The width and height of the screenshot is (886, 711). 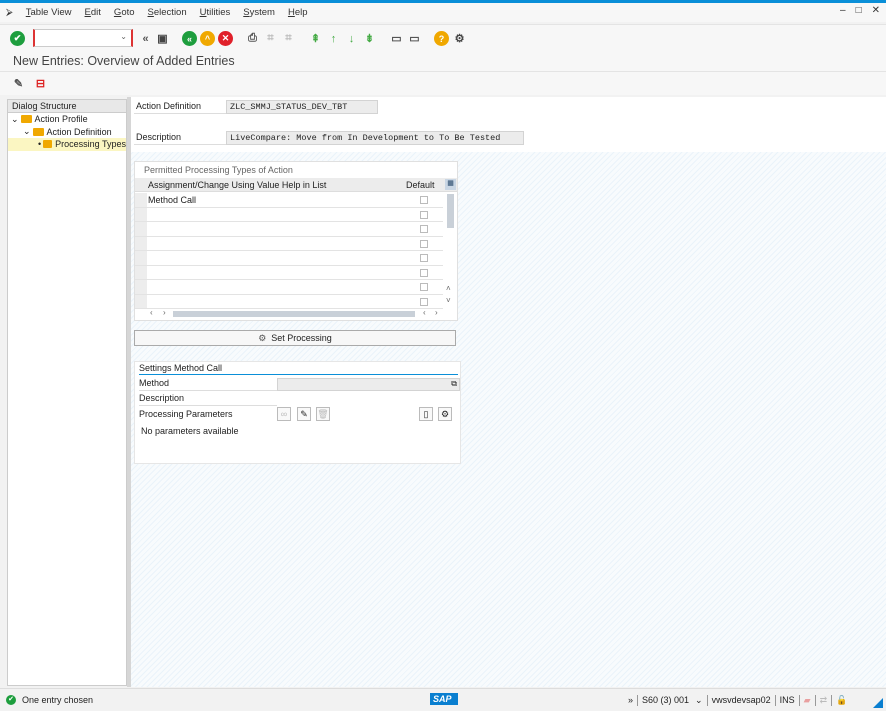 I want to click on tree-node-processing-types: • Processing Types, so click(x=67, y=144).